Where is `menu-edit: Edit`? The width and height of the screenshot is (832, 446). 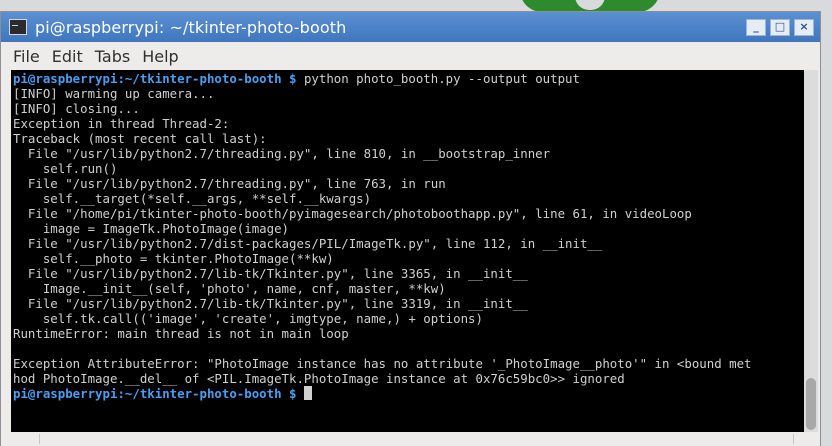
menu-edit: Edit is located at coordinates (67, 56).